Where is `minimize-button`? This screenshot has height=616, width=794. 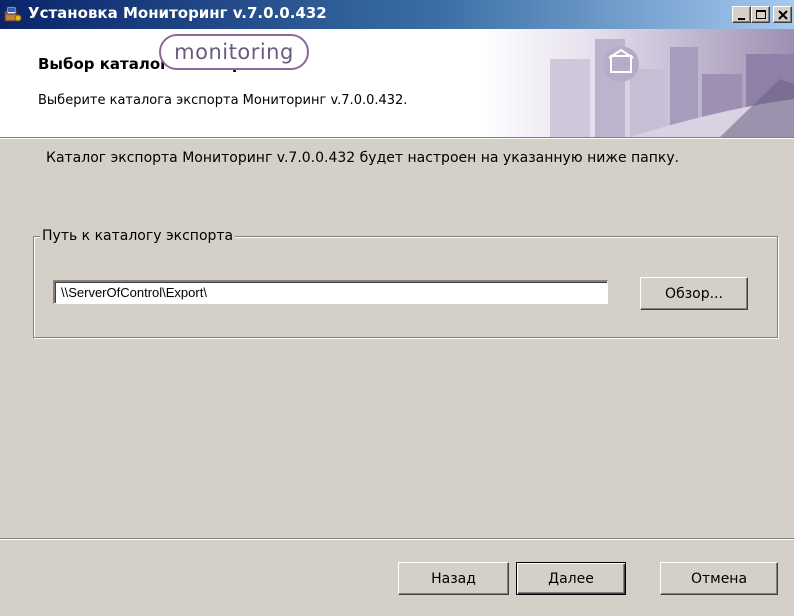 minimize-button is located at coordinates (741, 14).